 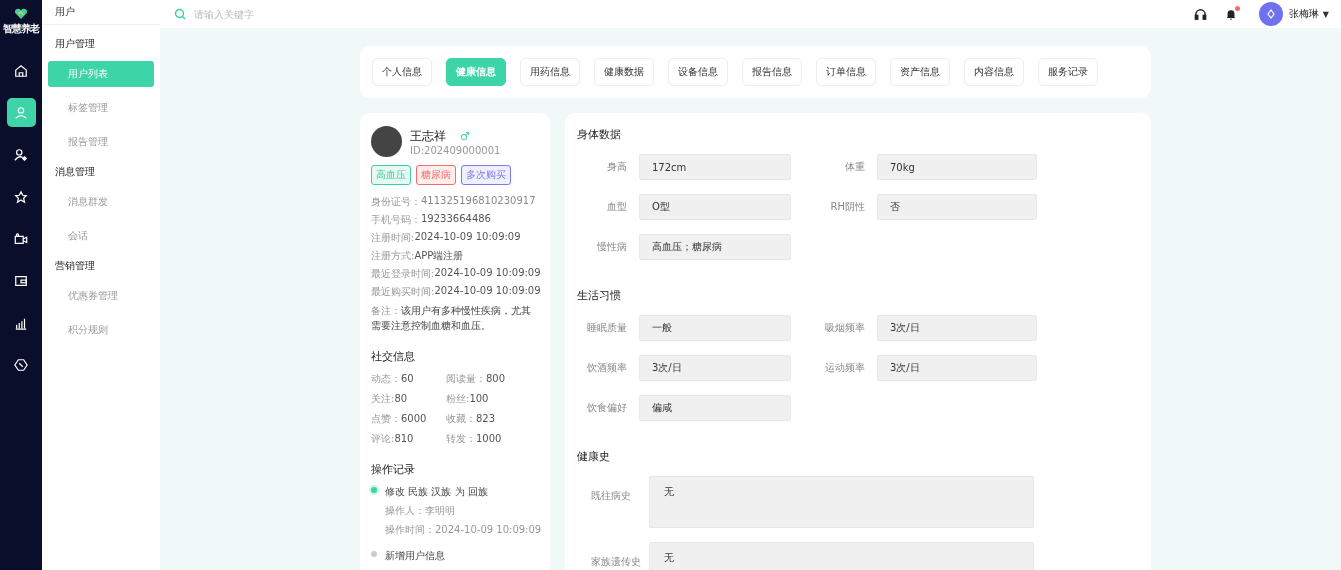 I want to click on stat-value: 810, so click(x=404, y=438).